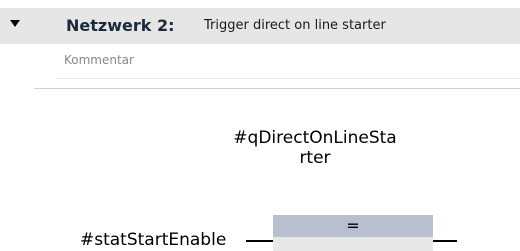  I want to click on network-title: Trigger direct on line starter, so click(295, 25).